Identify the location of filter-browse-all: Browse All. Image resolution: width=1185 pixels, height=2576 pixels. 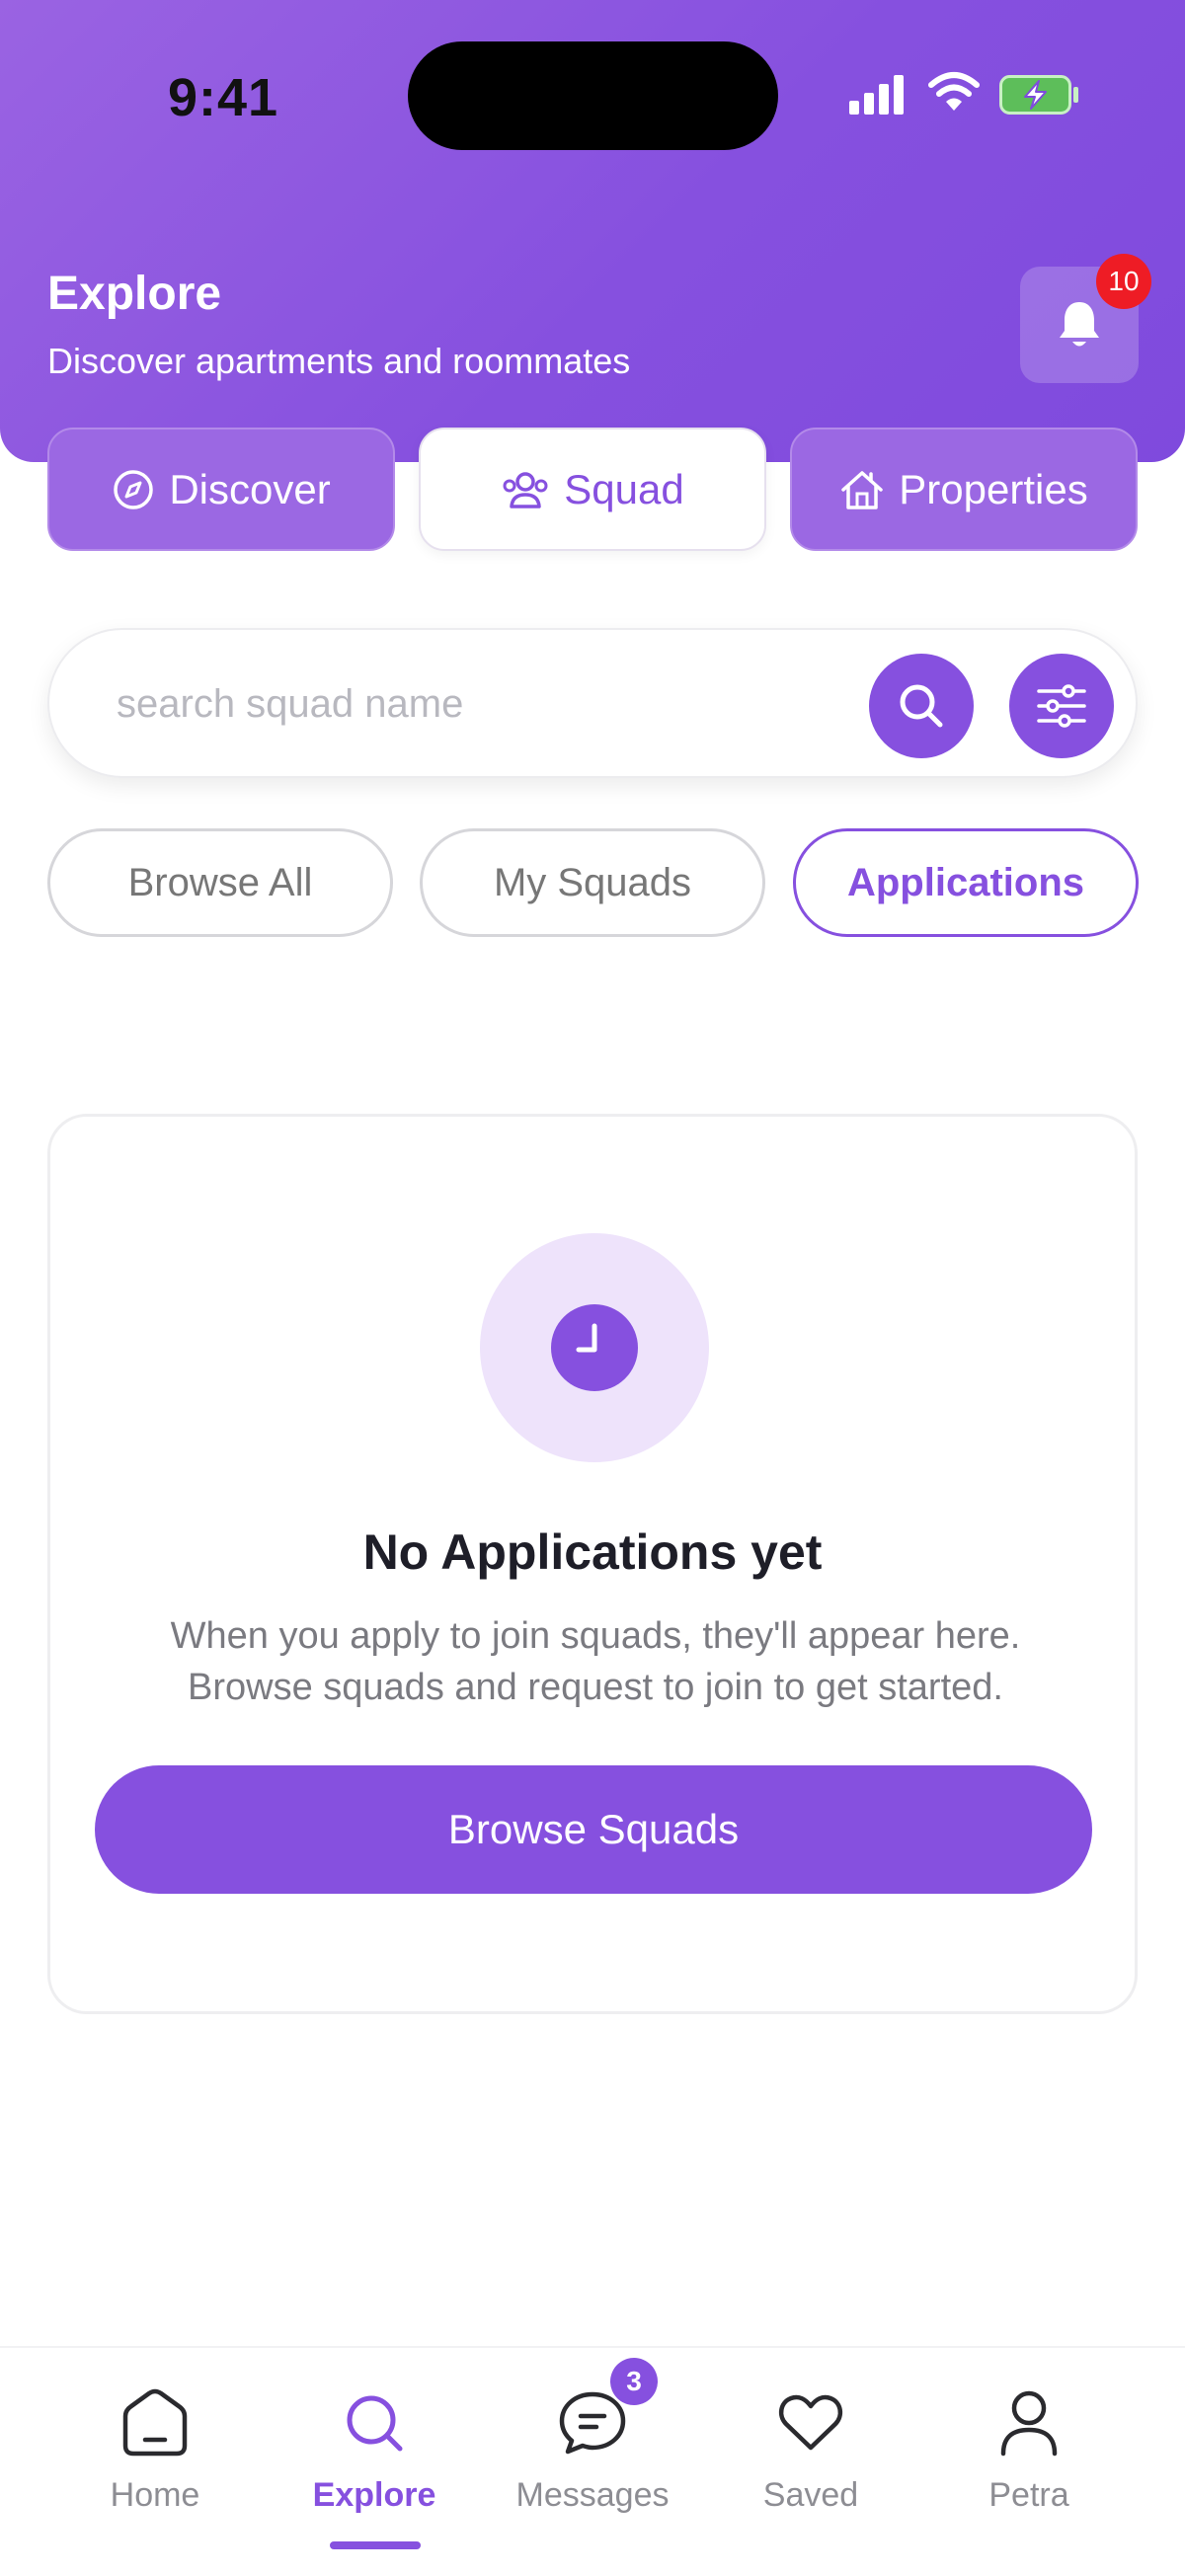
(220, 882).